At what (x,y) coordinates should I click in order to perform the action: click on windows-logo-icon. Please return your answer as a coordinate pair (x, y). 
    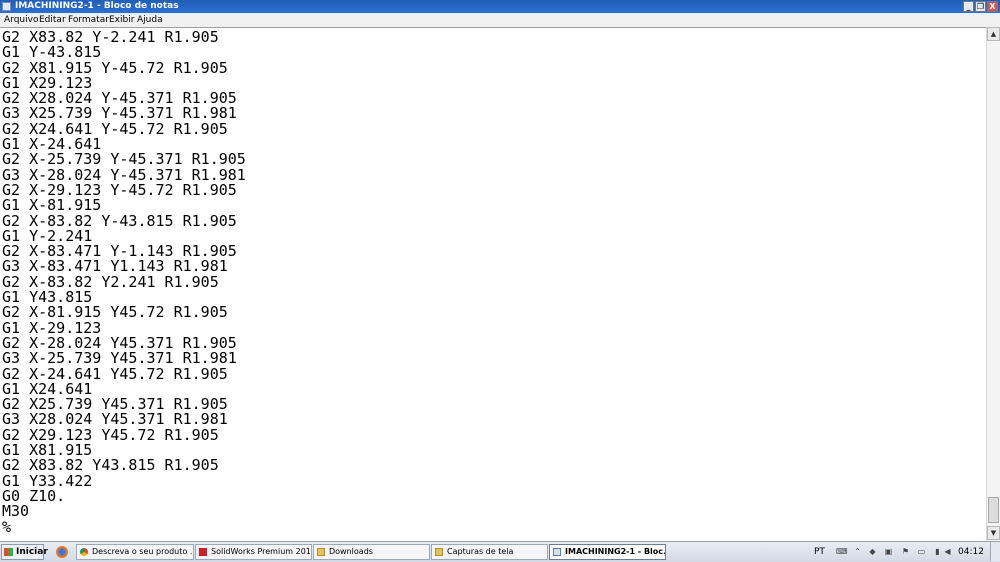
    Looking at the image, I should click on (8, 552).